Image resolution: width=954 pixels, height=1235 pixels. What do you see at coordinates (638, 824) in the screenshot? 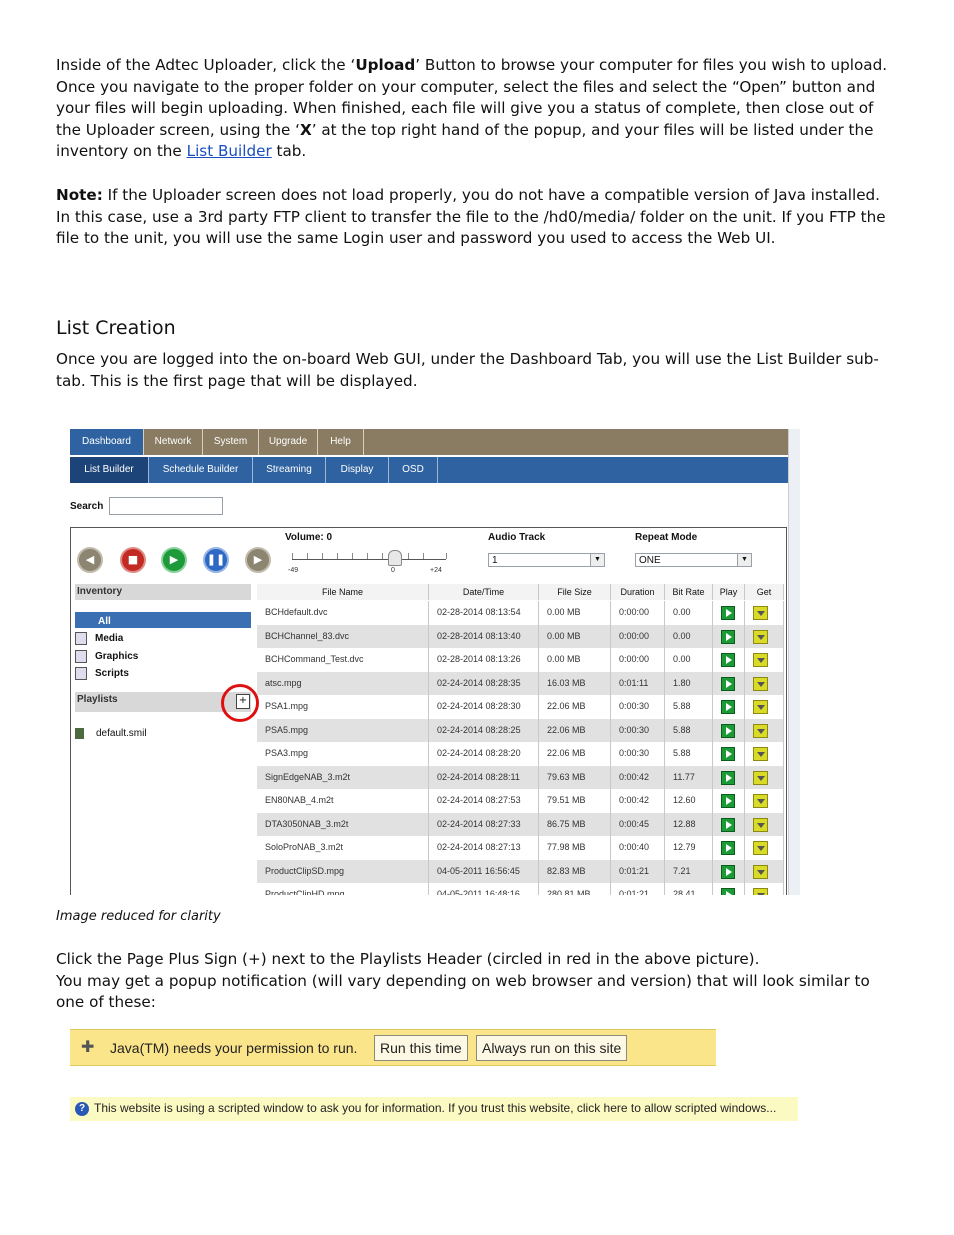
I see `table-cell: 0:00:45` at bounding box center [638, 824].